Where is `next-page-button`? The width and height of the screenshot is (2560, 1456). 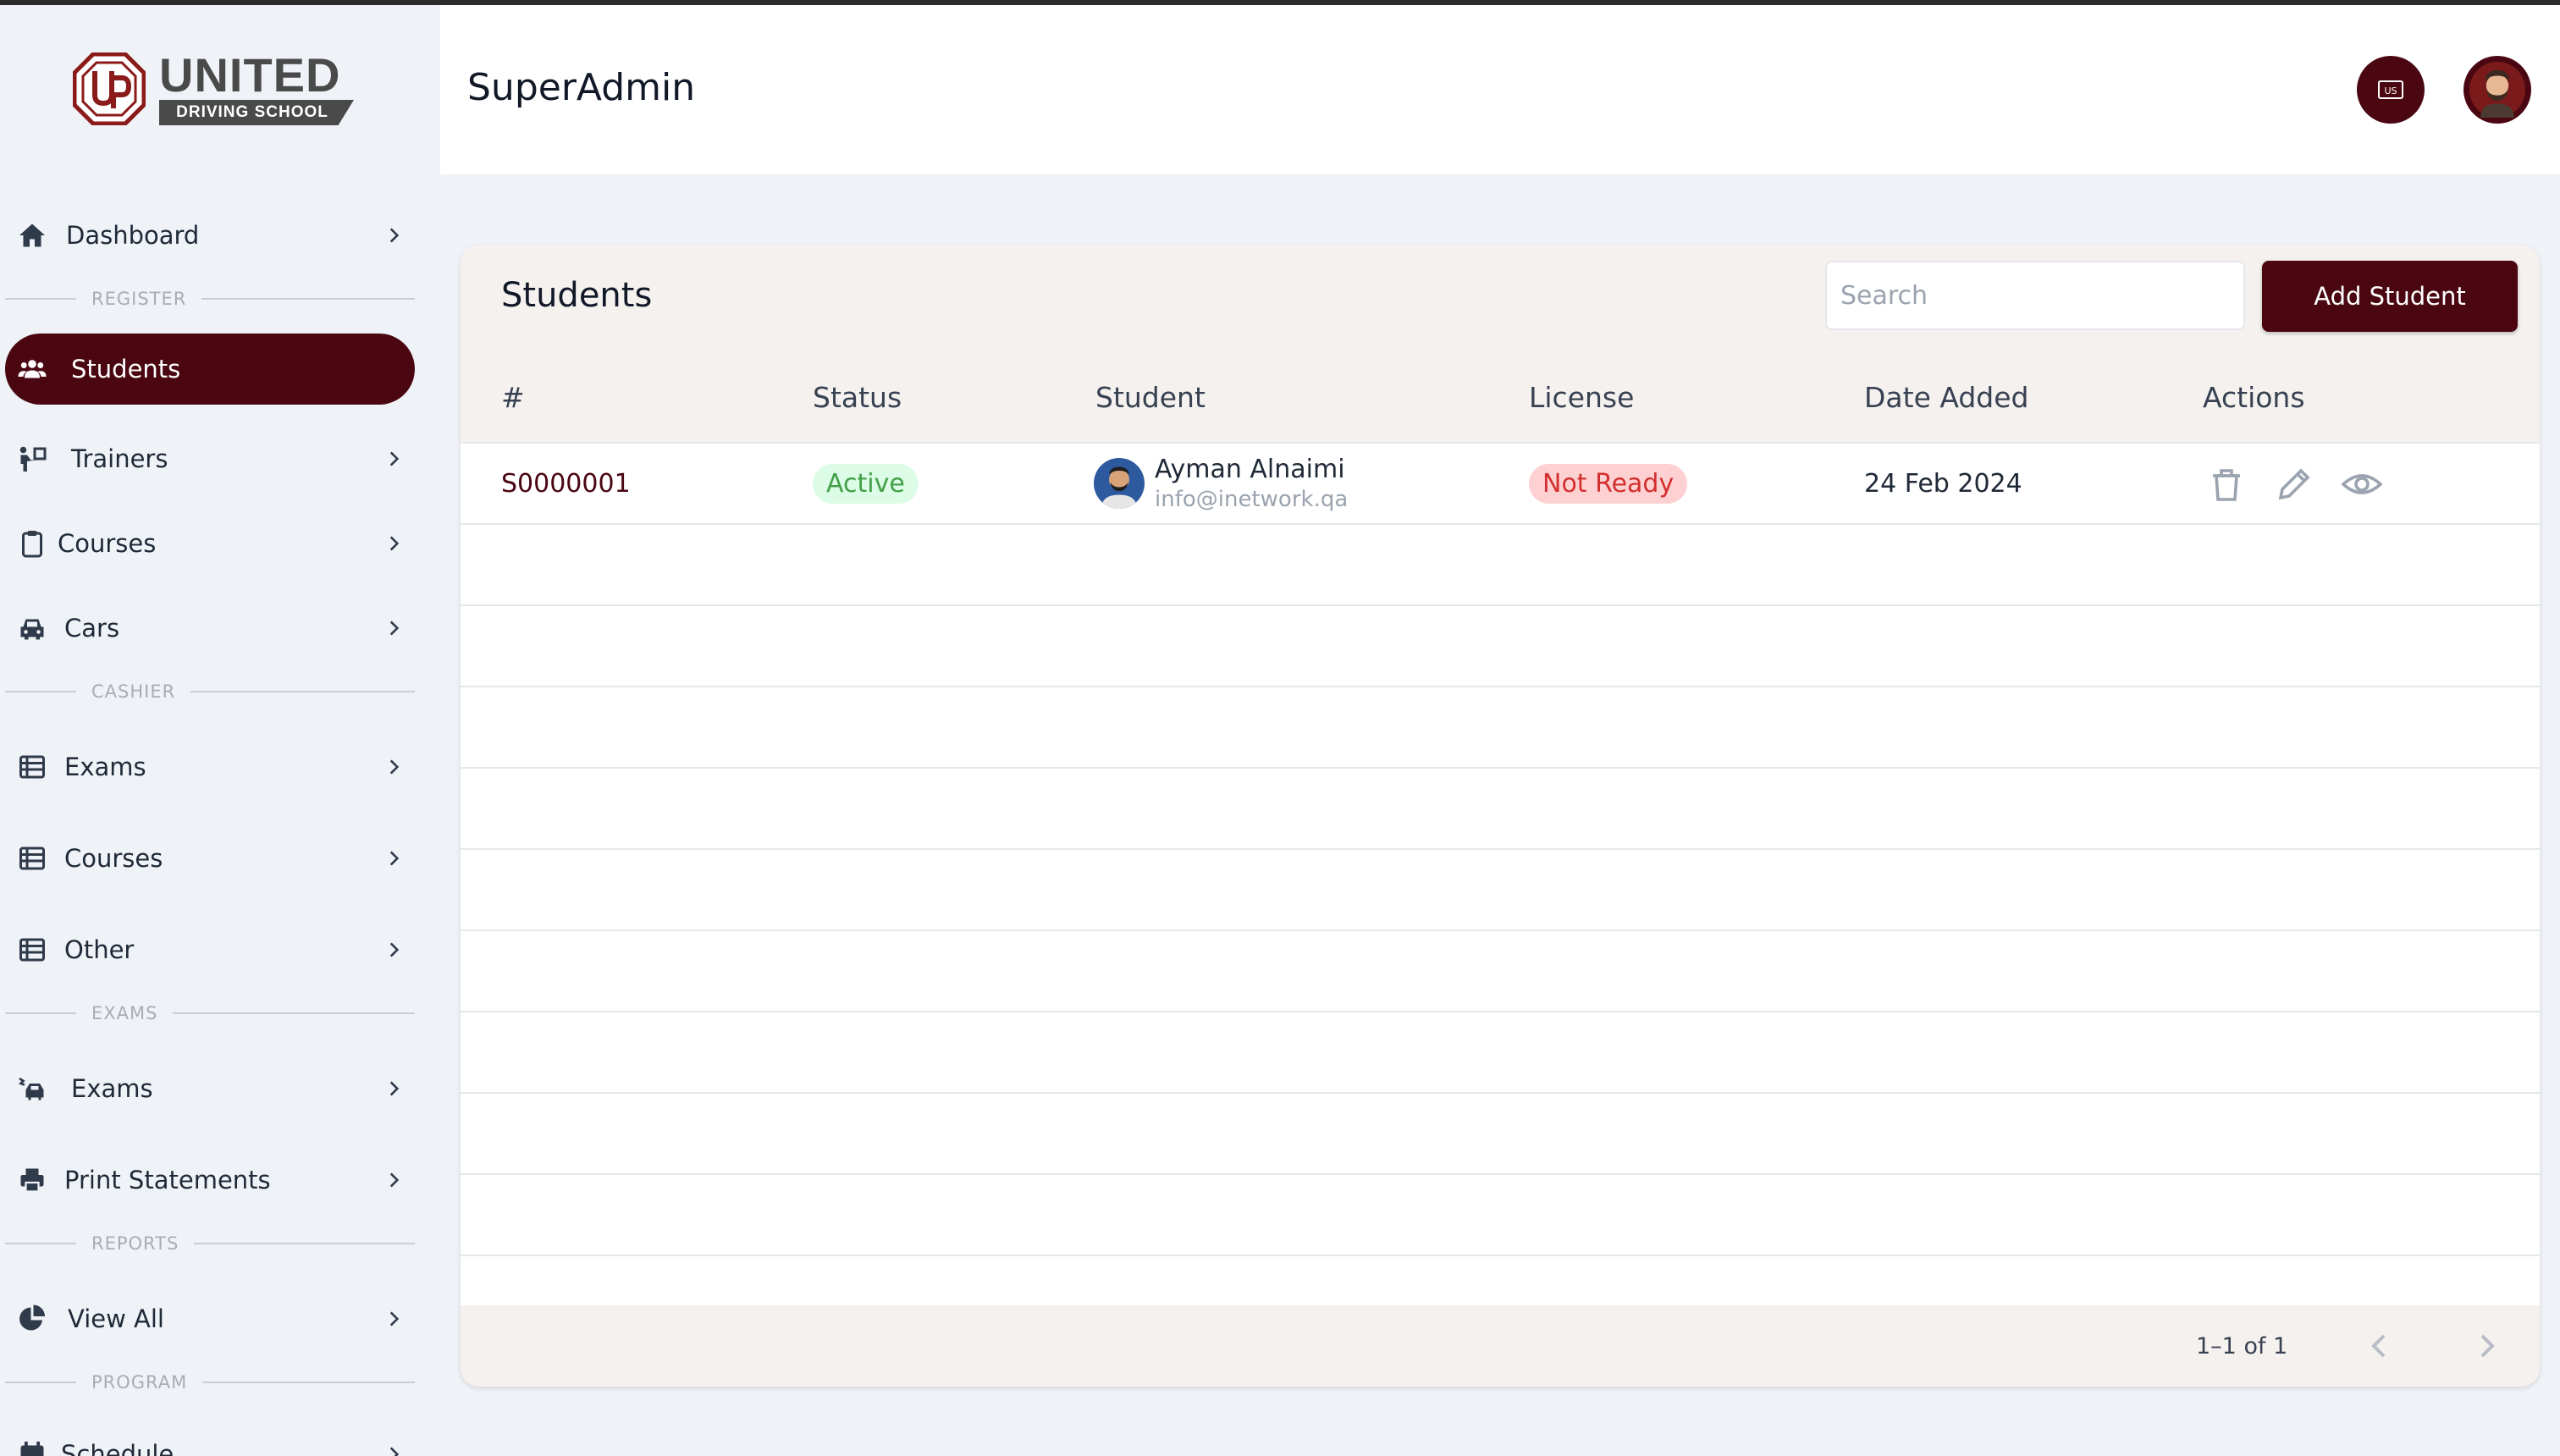
next-page-button is located at coordinates (2487, 1346).